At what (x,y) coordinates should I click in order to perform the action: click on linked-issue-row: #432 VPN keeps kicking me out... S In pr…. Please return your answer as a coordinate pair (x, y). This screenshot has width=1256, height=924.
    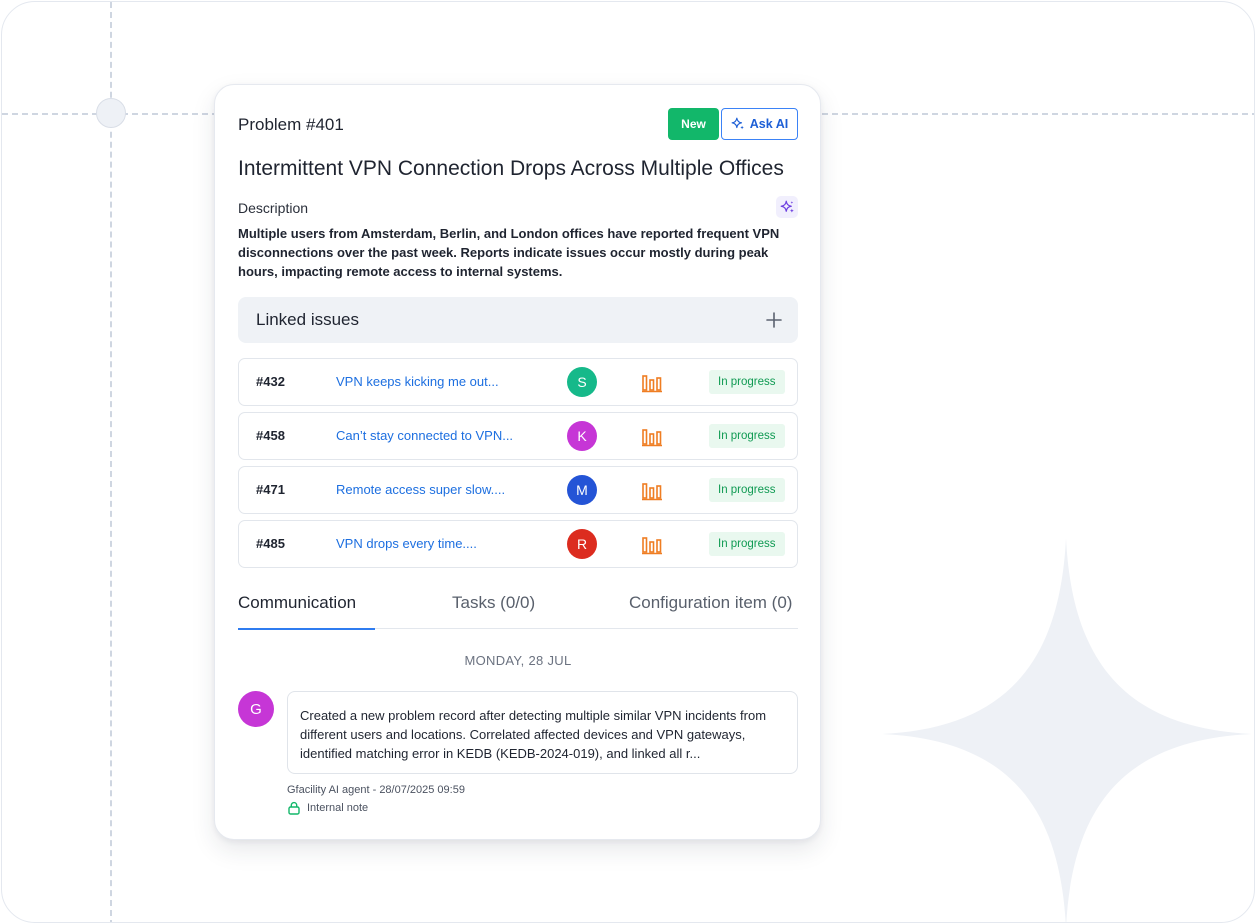
    Looking at the image, I should click on (518, 382).